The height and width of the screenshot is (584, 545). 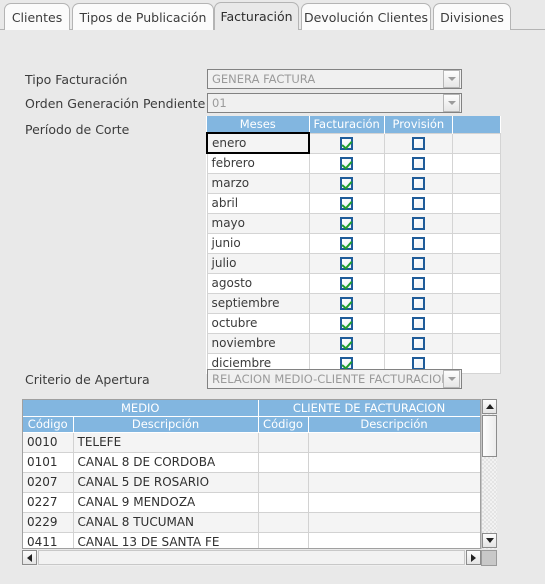 I want to click on month-name-cell: enero, so click(x=258, y=143).